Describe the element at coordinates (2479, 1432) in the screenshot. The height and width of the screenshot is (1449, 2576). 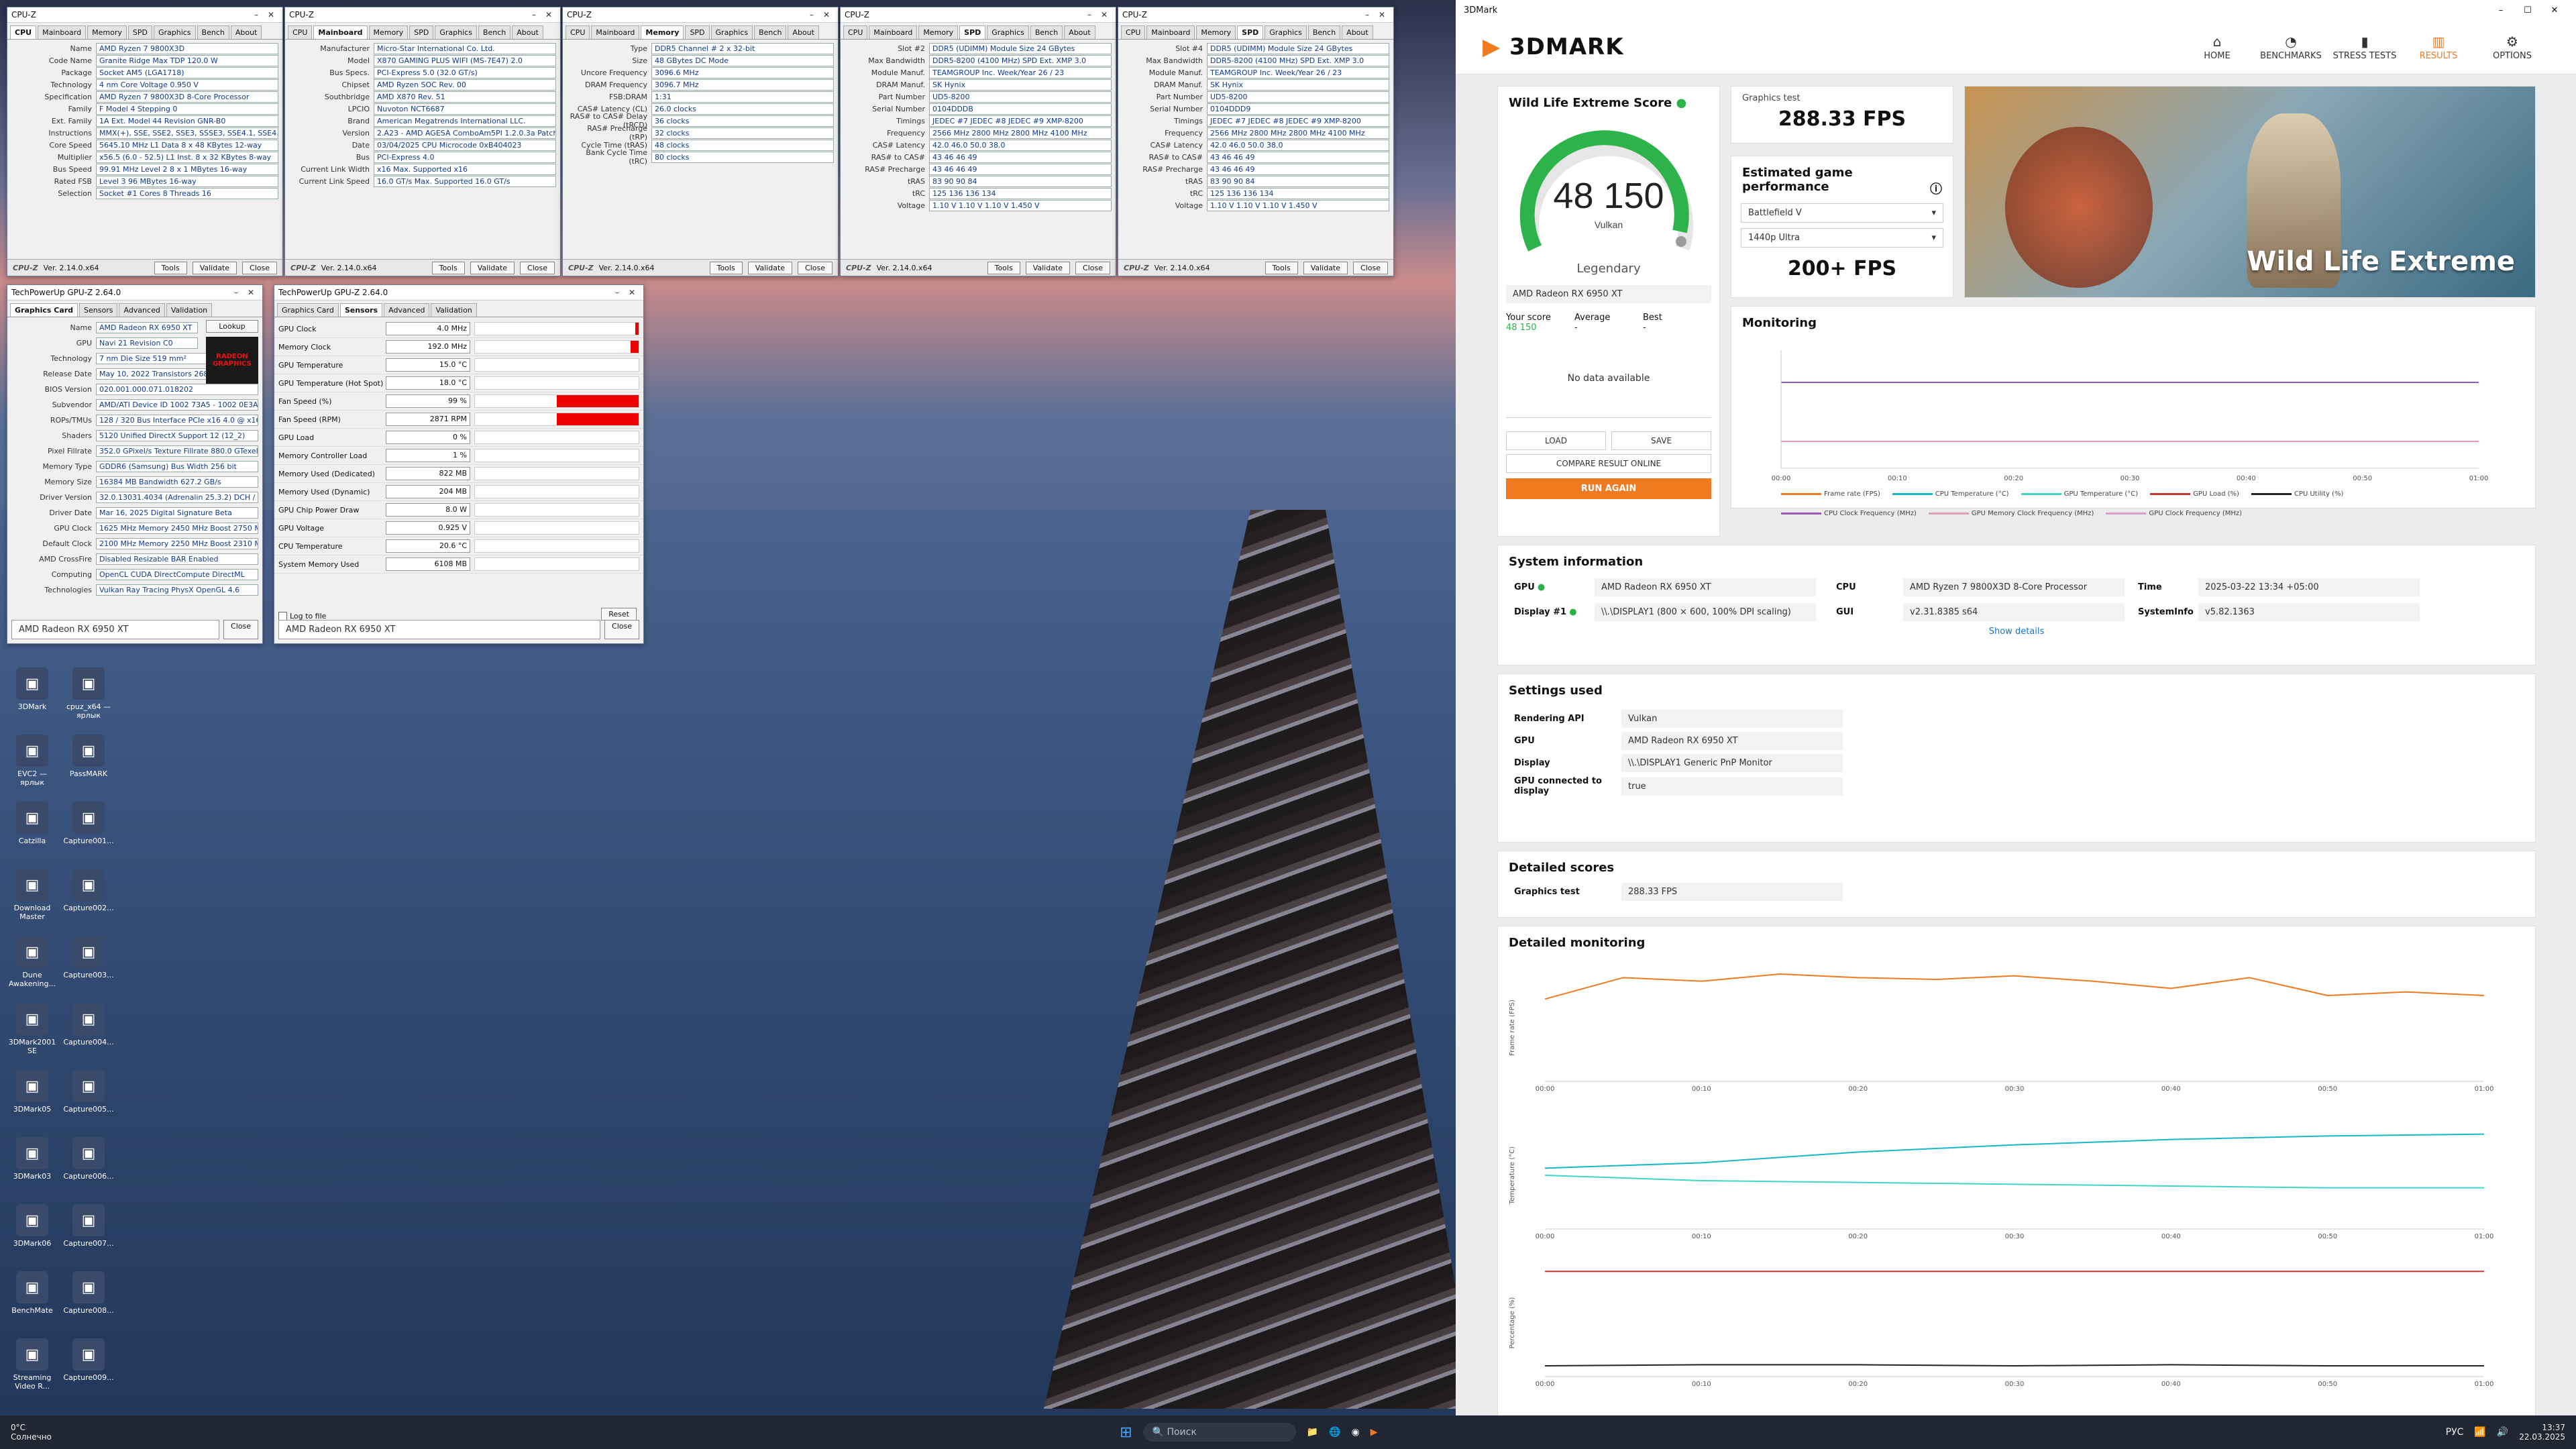
I see `wifi-icon: 📶` at that location.